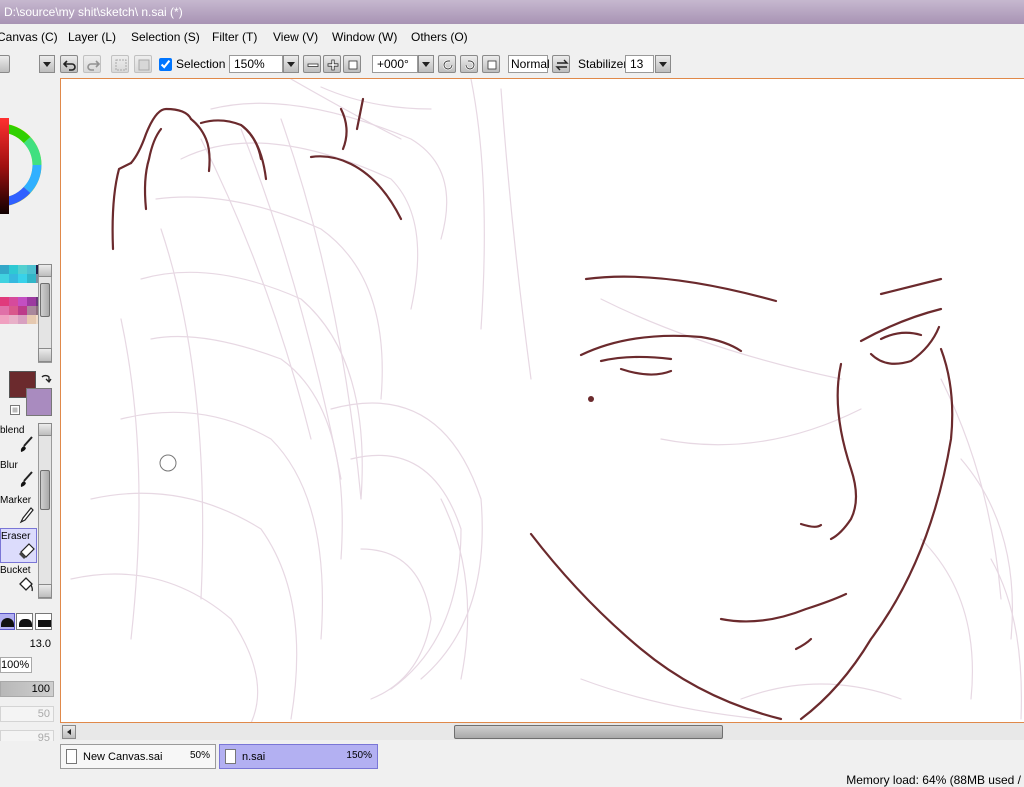 This screenshot has height=787, width=1024. Describe the element at coordinates (16, 536) in the screenshot. I see `tool-label: Eraser` at that location.